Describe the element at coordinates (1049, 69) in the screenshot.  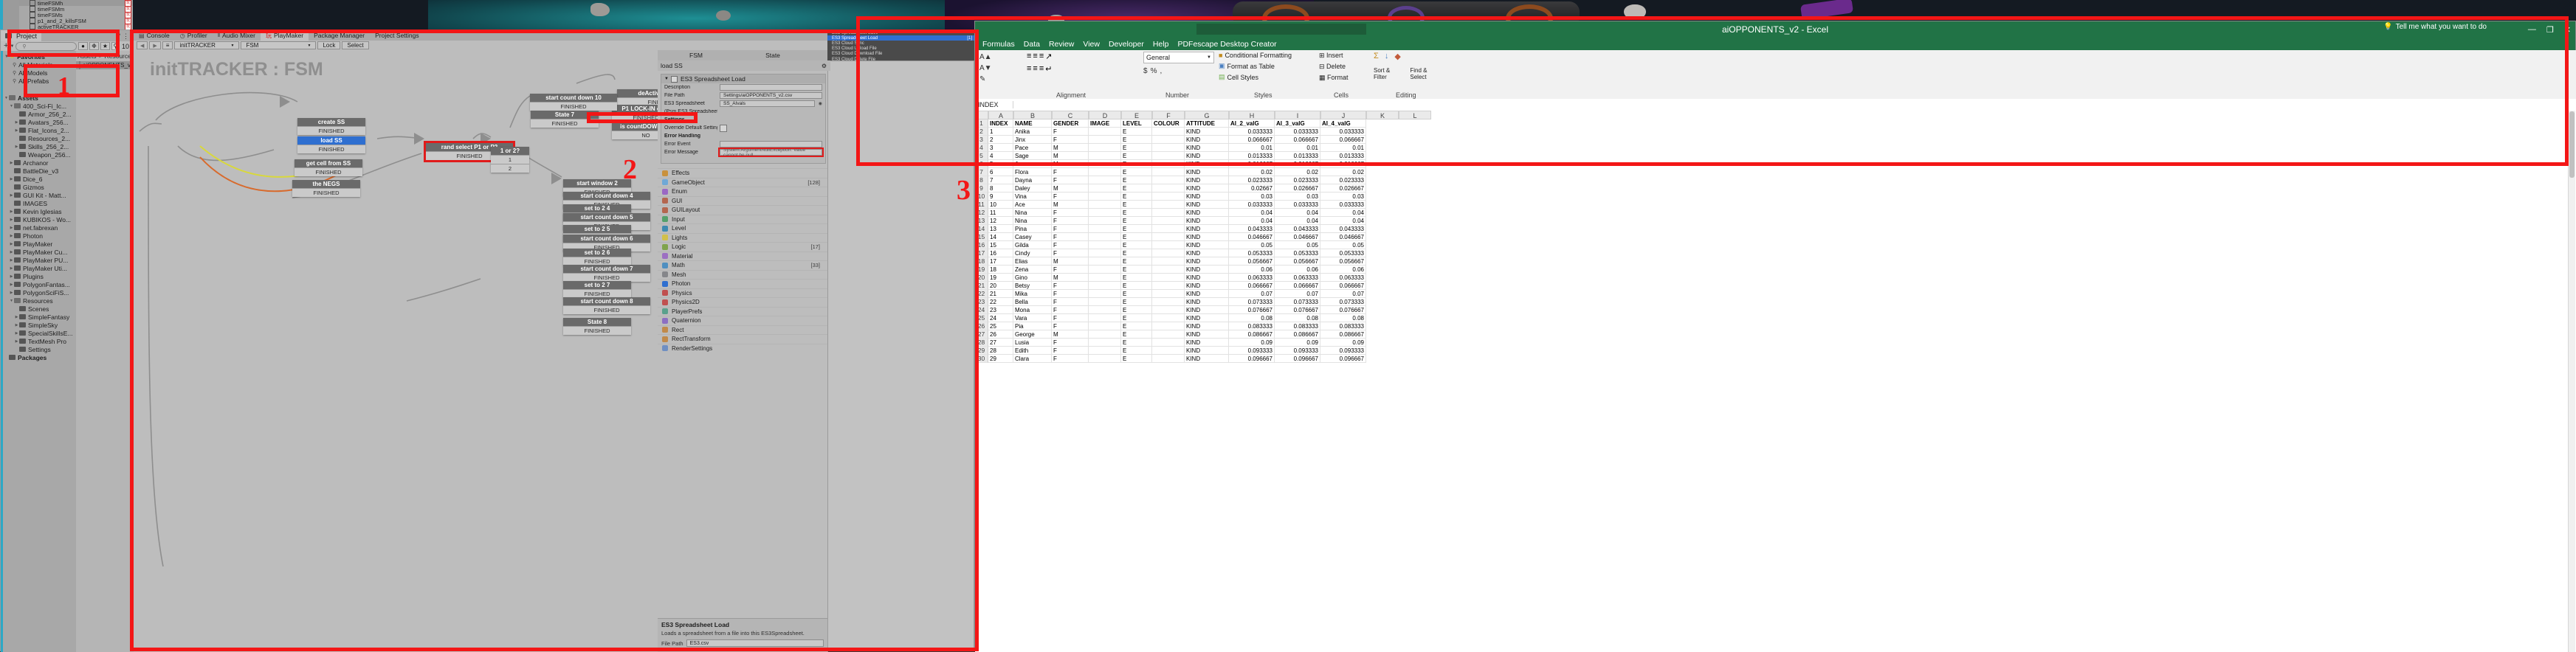
I see `wrap-text-icon: ↵` at that location.